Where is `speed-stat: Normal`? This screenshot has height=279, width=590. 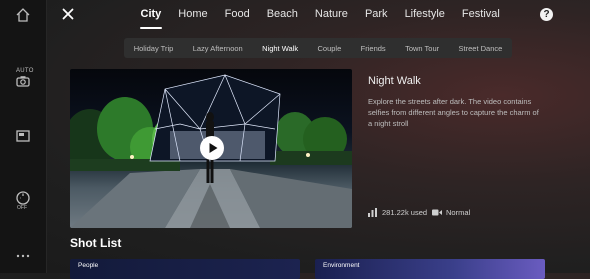
speed-stat: Normal is located at coordinates (451, 212).